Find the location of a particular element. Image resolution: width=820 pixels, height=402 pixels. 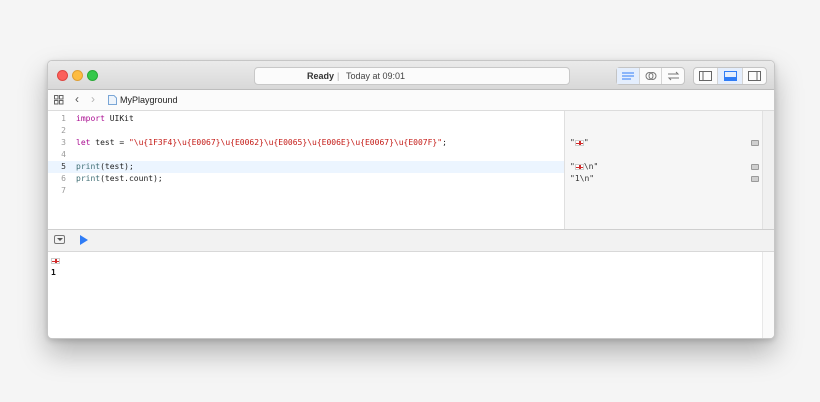

breadcrumb-filename: MyPlayground is located at coordinates (149, 100).